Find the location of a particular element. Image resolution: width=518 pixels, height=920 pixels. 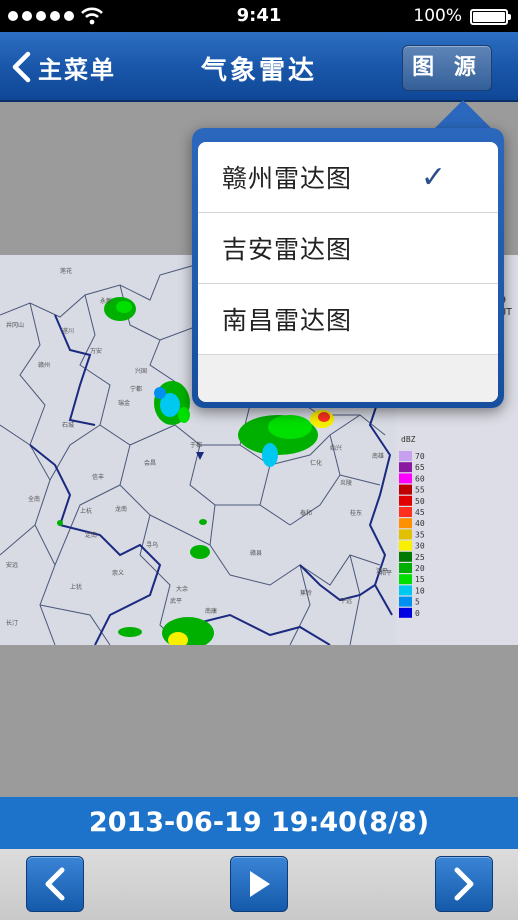

place-name-label: 桂东 is located at coordinates (356, 513).